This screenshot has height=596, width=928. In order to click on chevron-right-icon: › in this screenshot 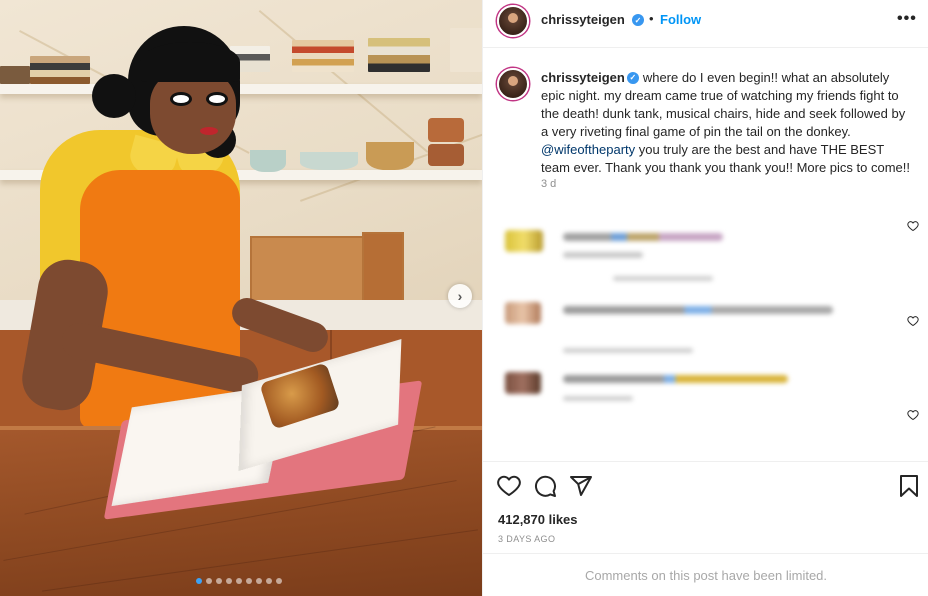, I will do `click(460, 296)`.